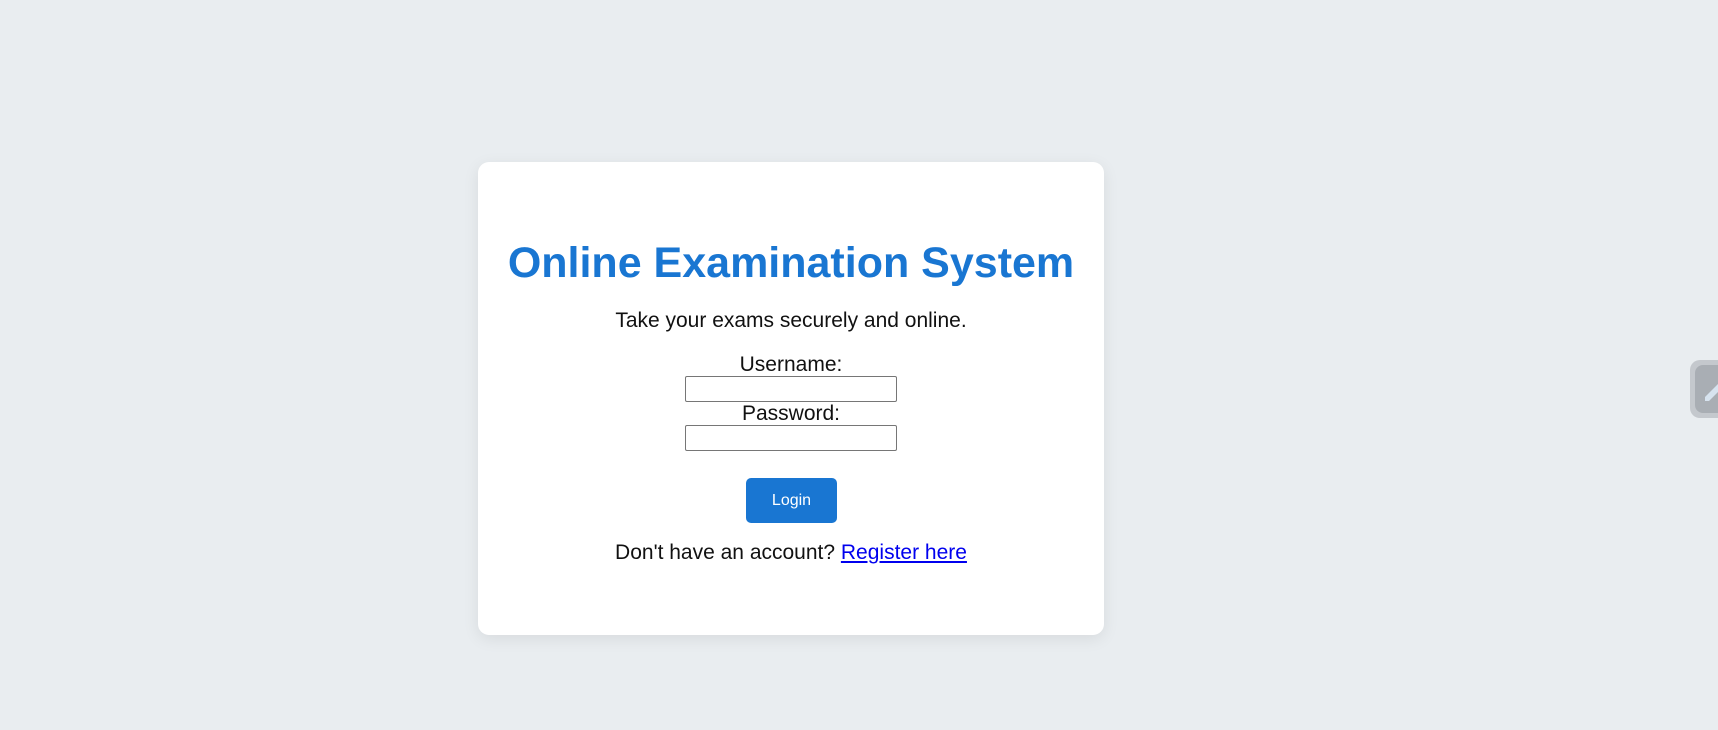 The image size is (1718, 730). What do you see at coordinates (791, 364) in the screenshot?
I see `username-label: Username:` at bounding box center [791, 364].